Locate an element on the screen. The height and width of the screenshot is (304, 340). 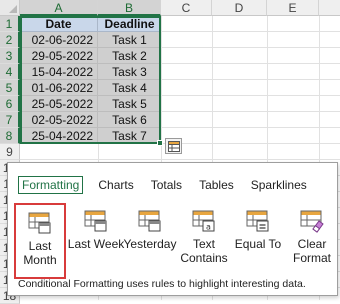
option-last-week: Last Week is located at coordinates (96, 241).